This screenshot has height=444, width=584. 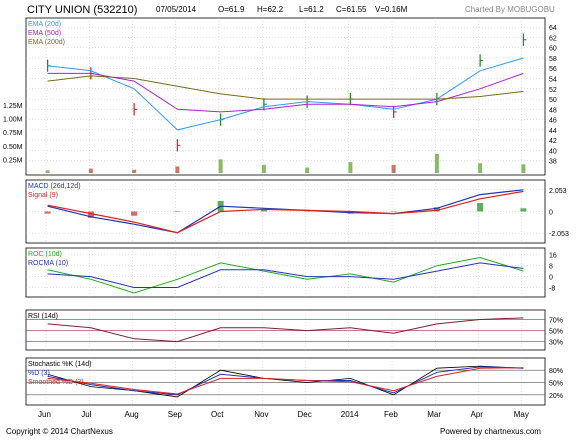 I want to click on y-tick-label: 40, so click(x=553, y=151).